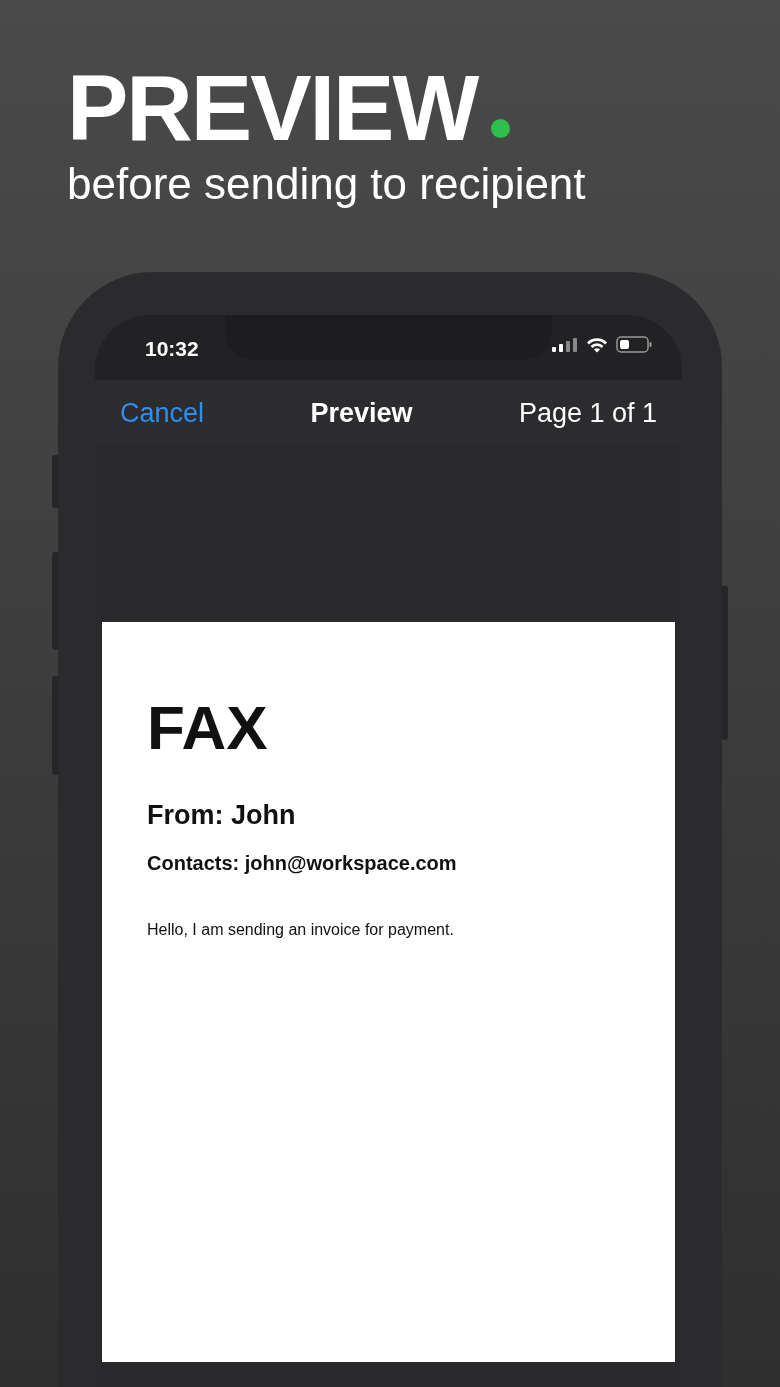 The height and width of the screenshot is (1387, 780). Describe the element at coordinates (501, 128) in the screenshot. I see `accent-dot` at that location.